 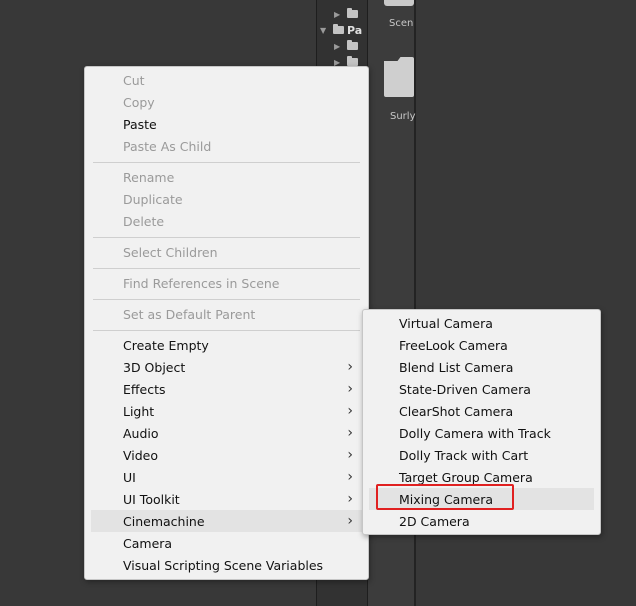 I want to click on menu-item-label: Delete, so click(x=144, y=221).